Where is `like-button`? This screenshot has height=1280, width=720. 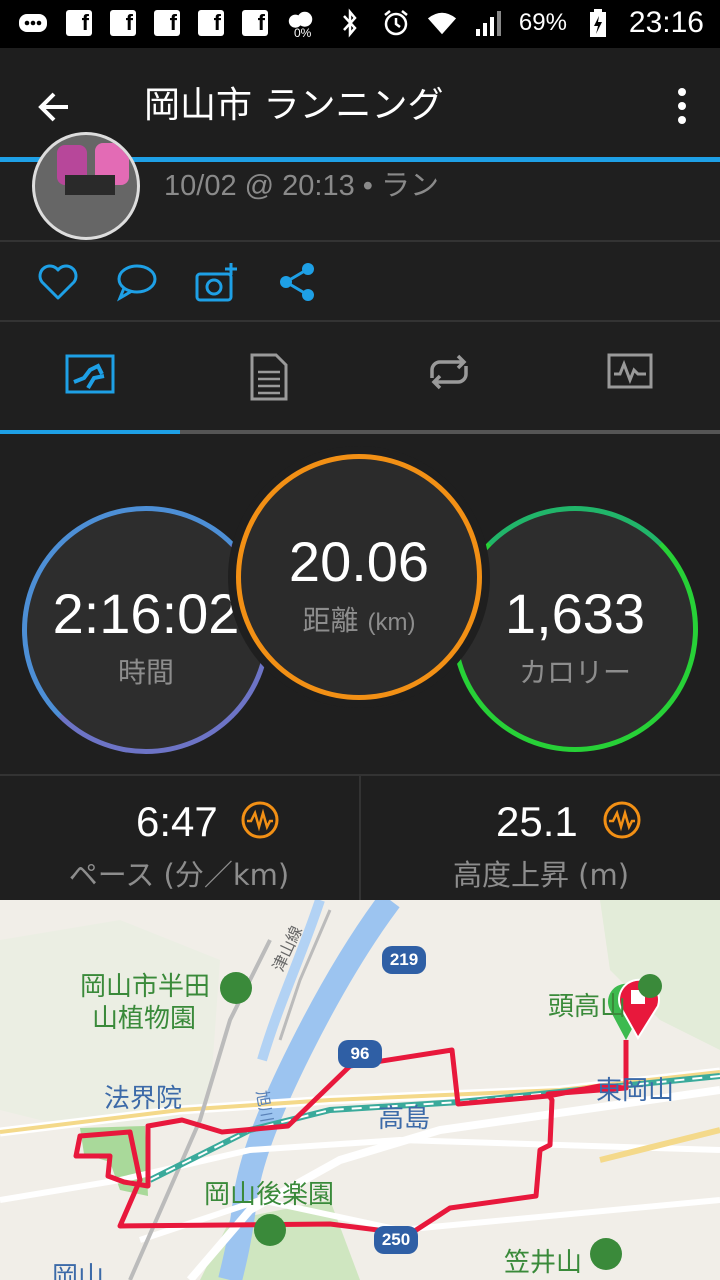
like-button is located at coordinates (58, 282).